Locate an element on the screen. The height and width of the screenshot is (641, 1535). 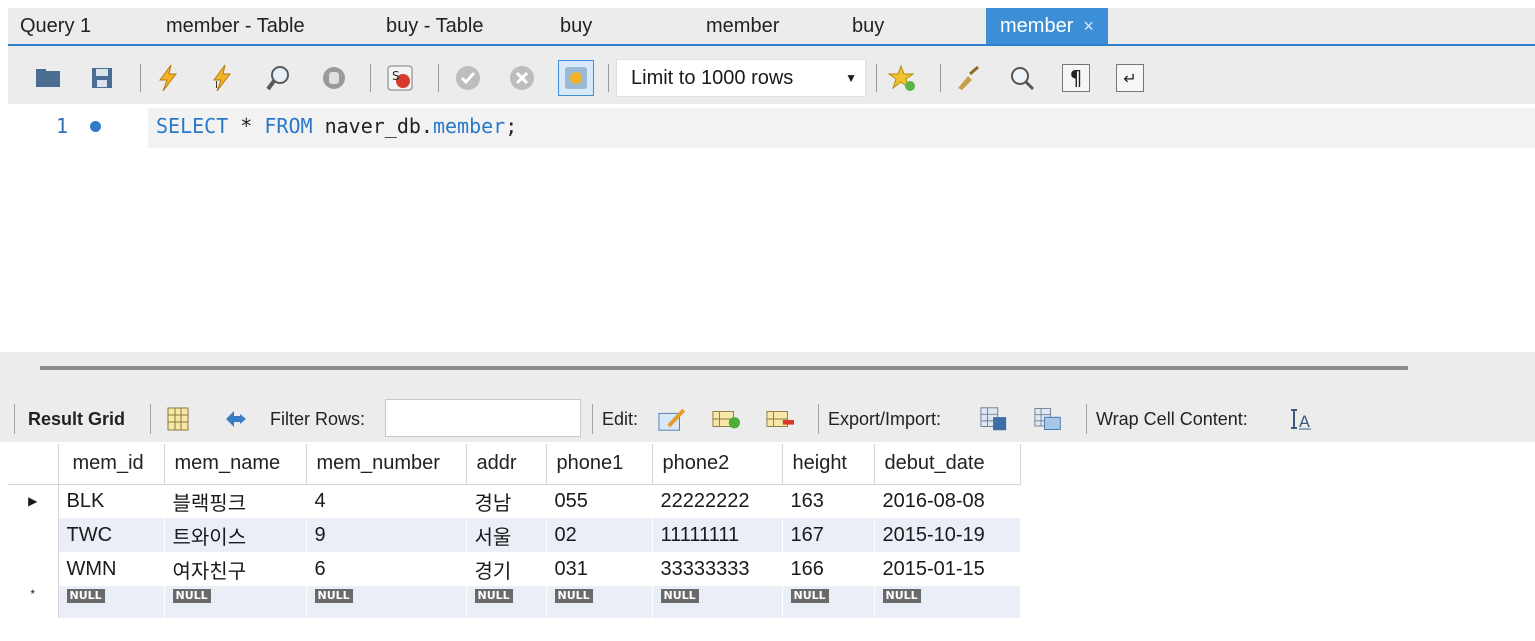
column-header-addr: addr is located at coordinates (506, 464).